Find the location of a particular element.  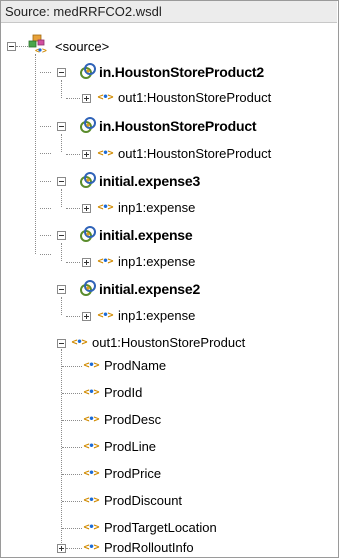

tree-node-label: ProdLine is located at coordinates (130, 446).